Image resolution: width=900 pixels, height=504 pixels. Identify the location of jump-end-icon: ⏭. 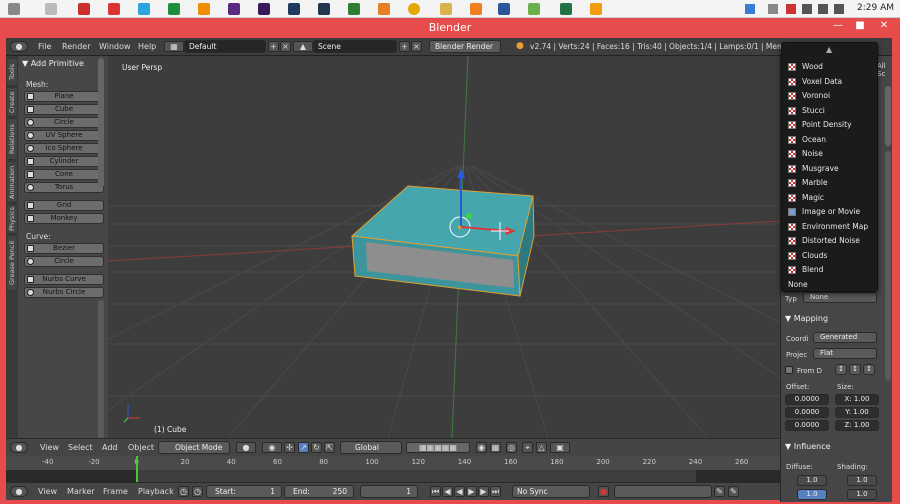
(495, 491).